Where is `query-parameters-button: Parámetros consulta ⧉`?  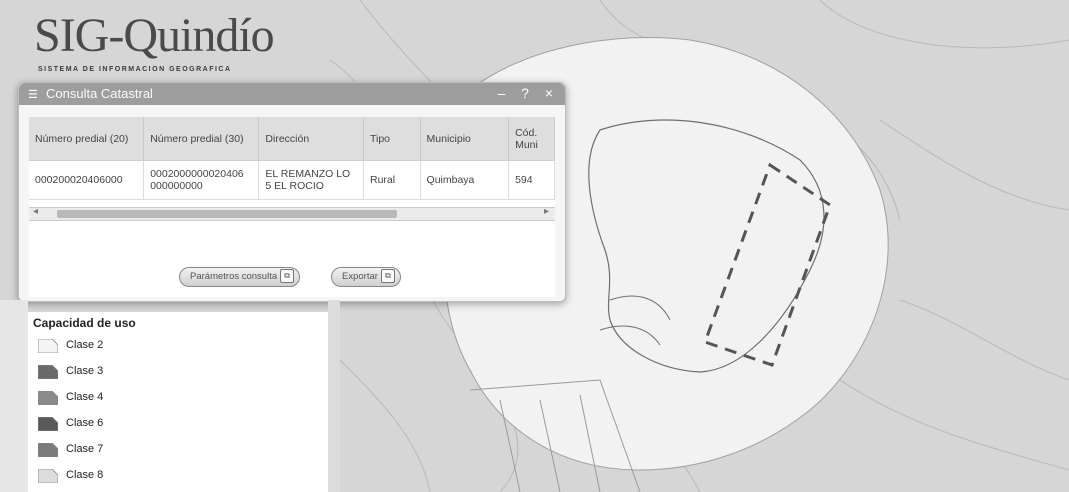
query-parameters-button: Parámetros consulta ⧉ is located at coordinates (240, 277).